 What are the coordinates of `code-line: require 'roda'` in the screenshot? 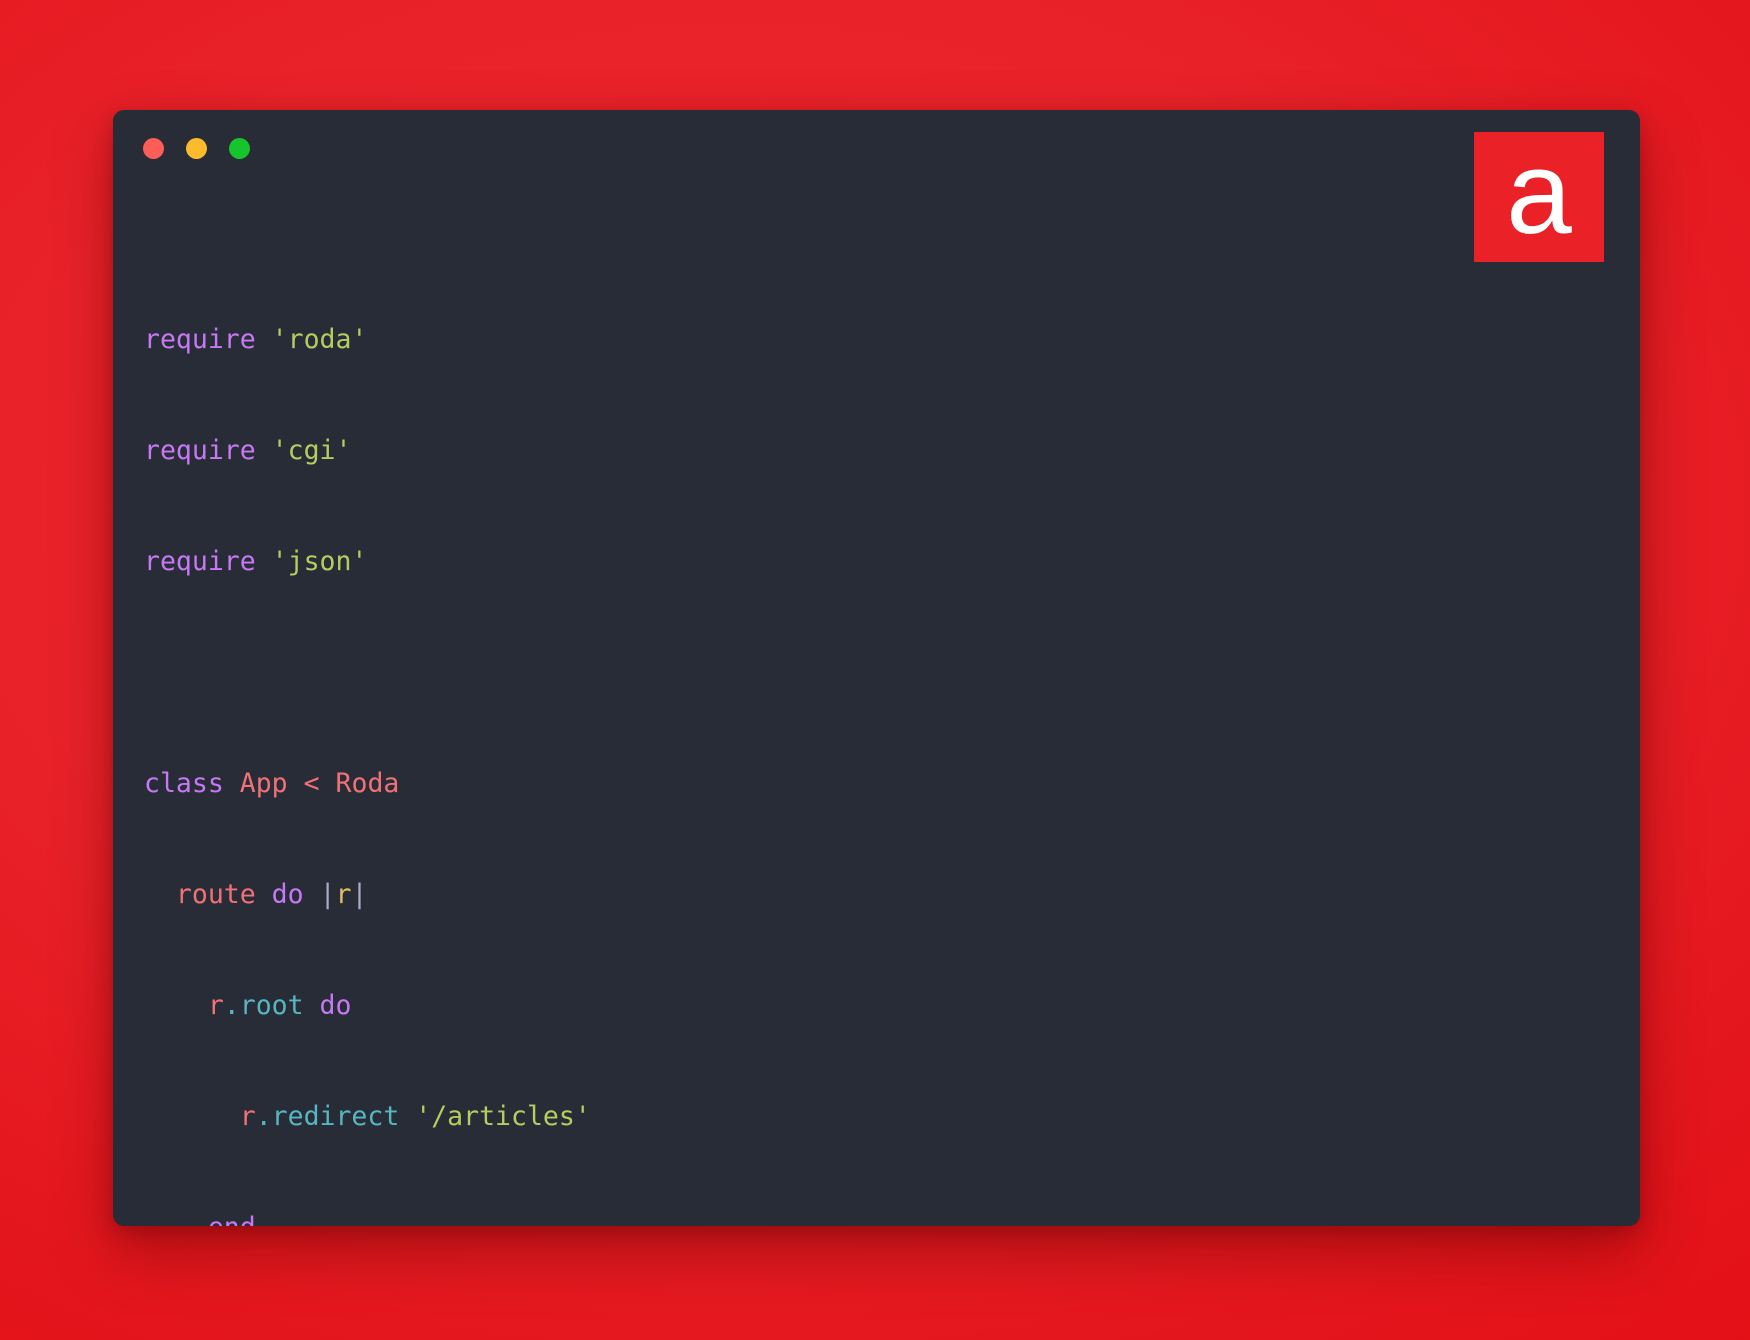 It's located at (256, 339).